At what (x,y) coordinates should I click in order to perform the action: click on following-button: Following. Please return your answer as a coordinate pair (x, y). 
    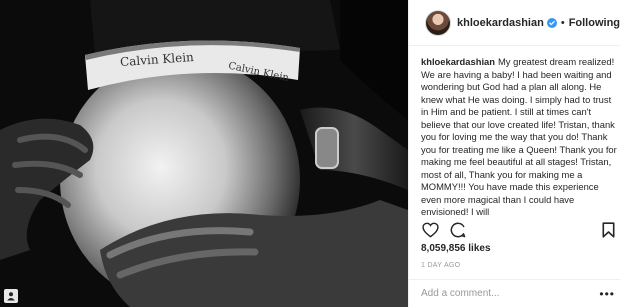
    Looking at the image, I should click on (594, 23).